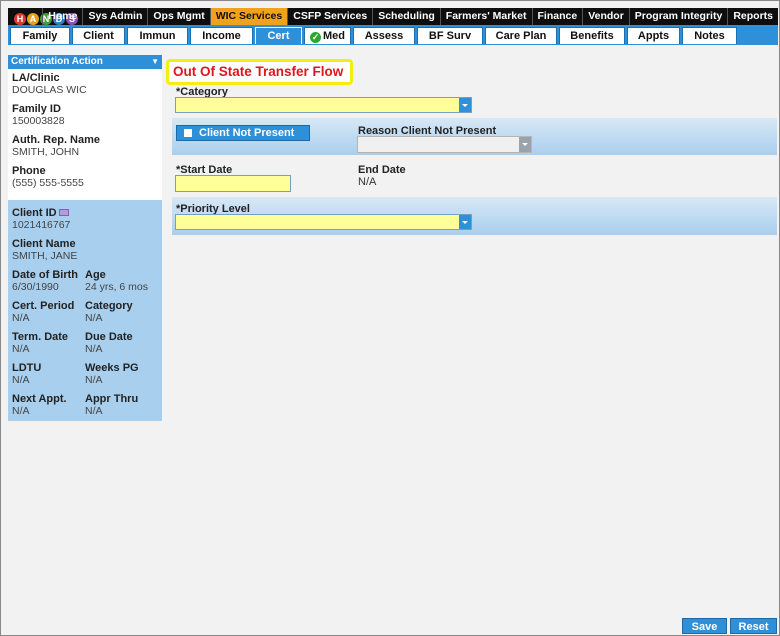 This screenshot has height=636, width=780. I want to click on nav-home: Home, so click(62, 16).